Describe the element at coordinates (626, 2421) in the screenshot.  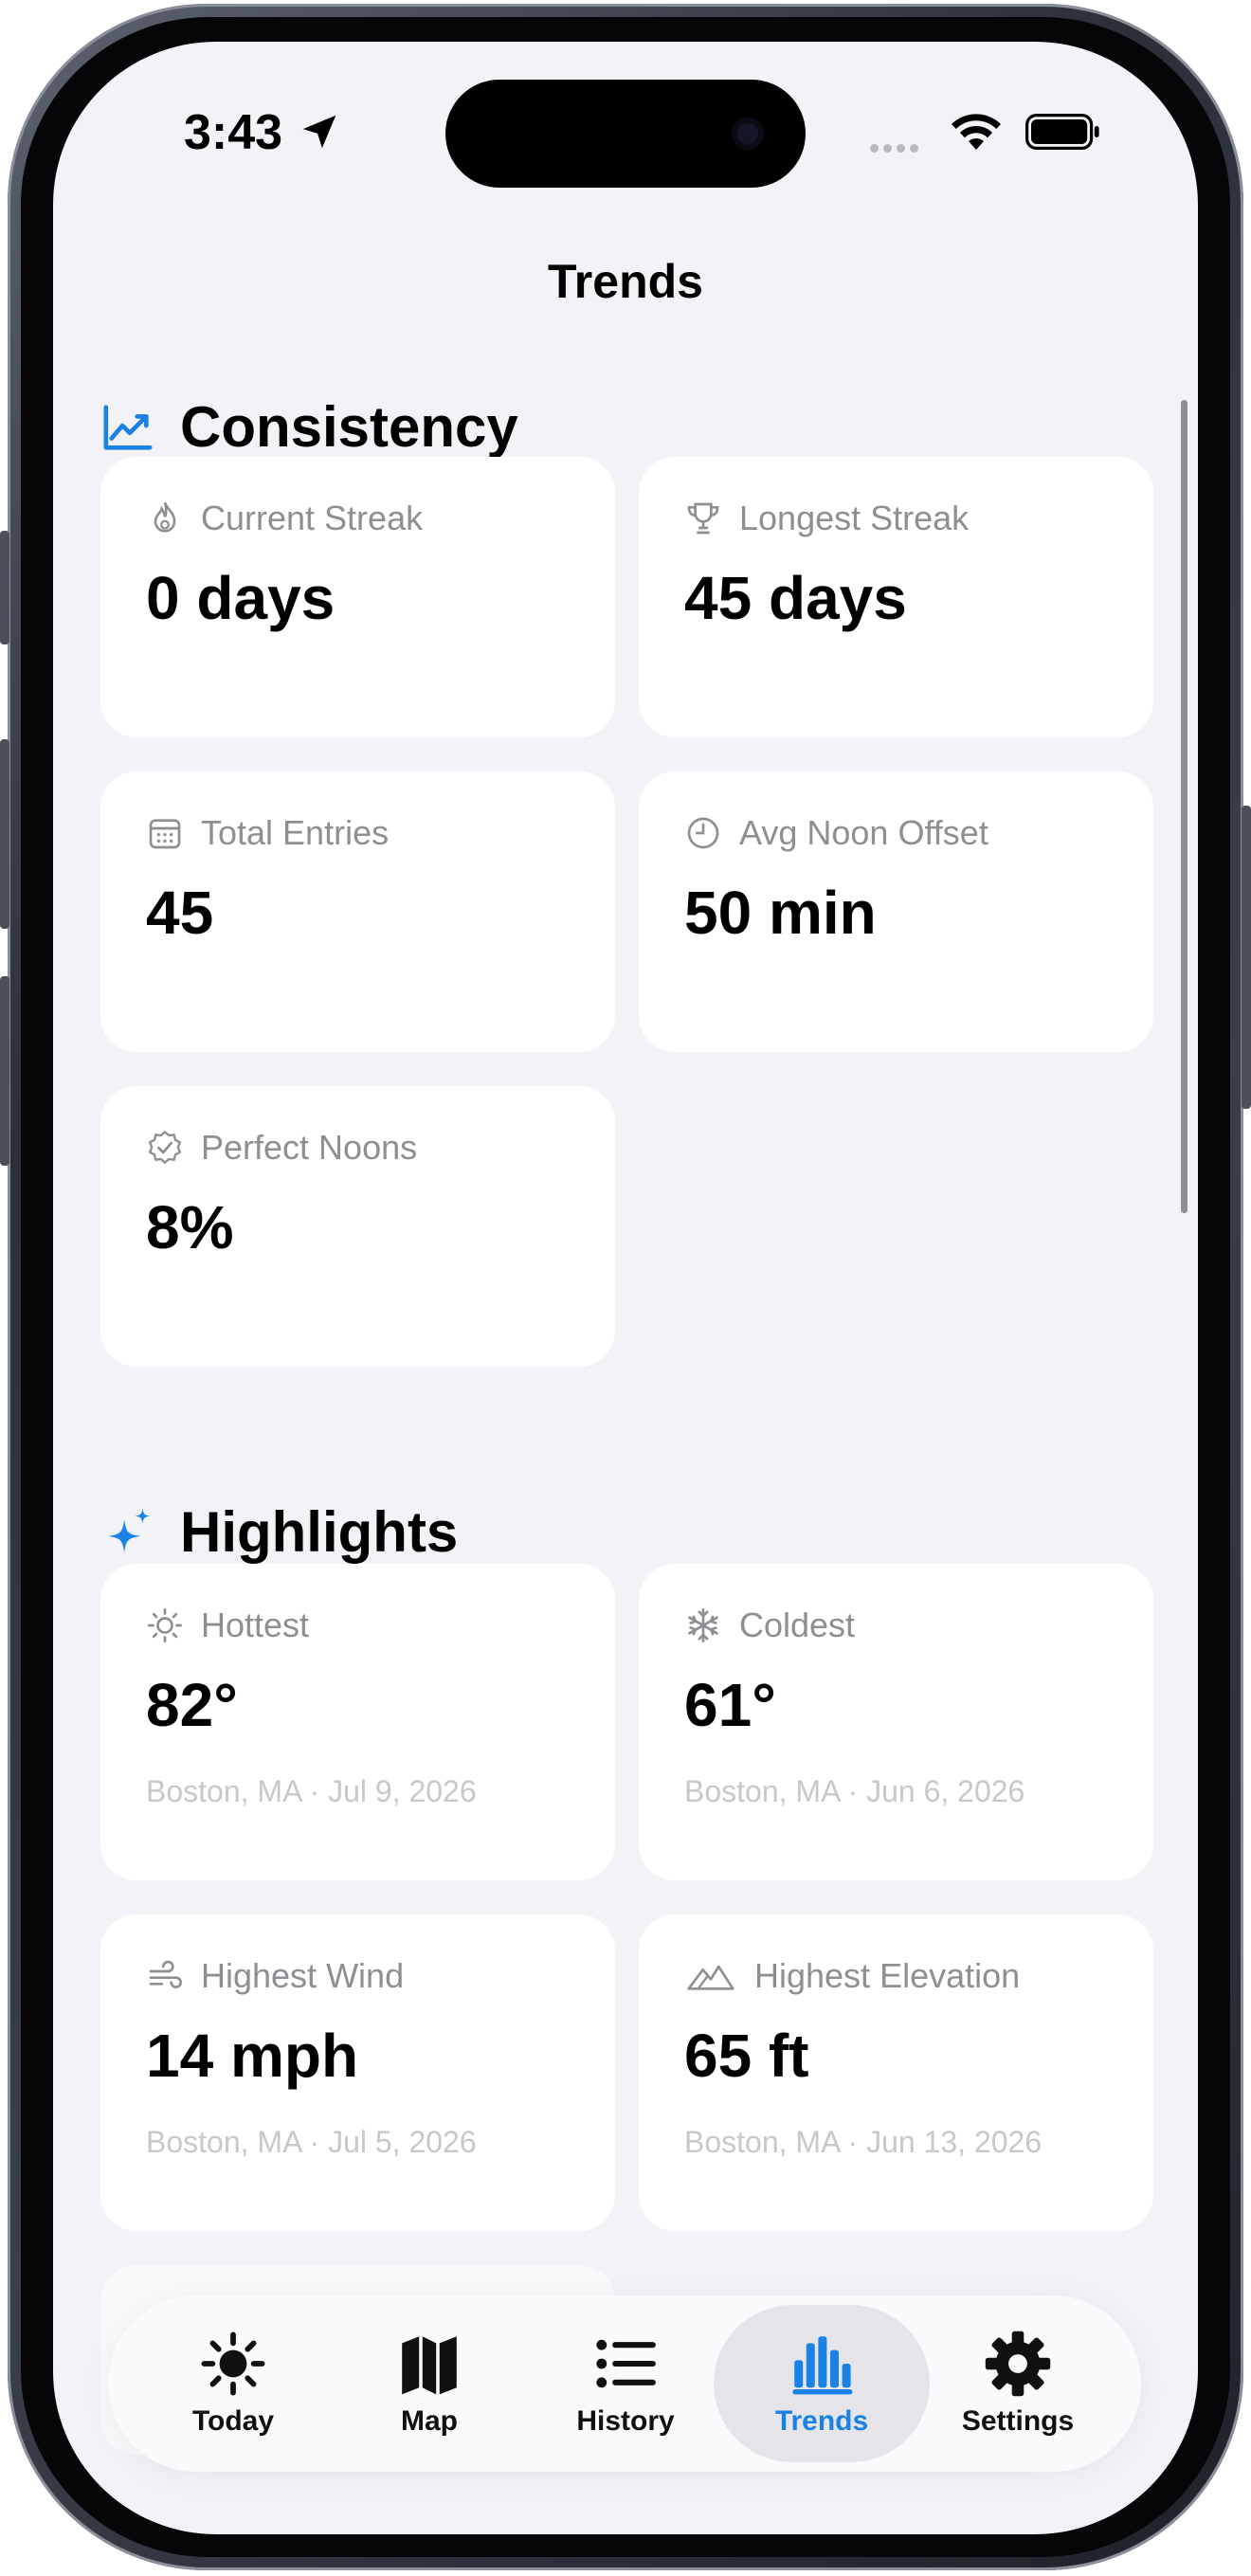
I see `tab-history-label: History` at that location.